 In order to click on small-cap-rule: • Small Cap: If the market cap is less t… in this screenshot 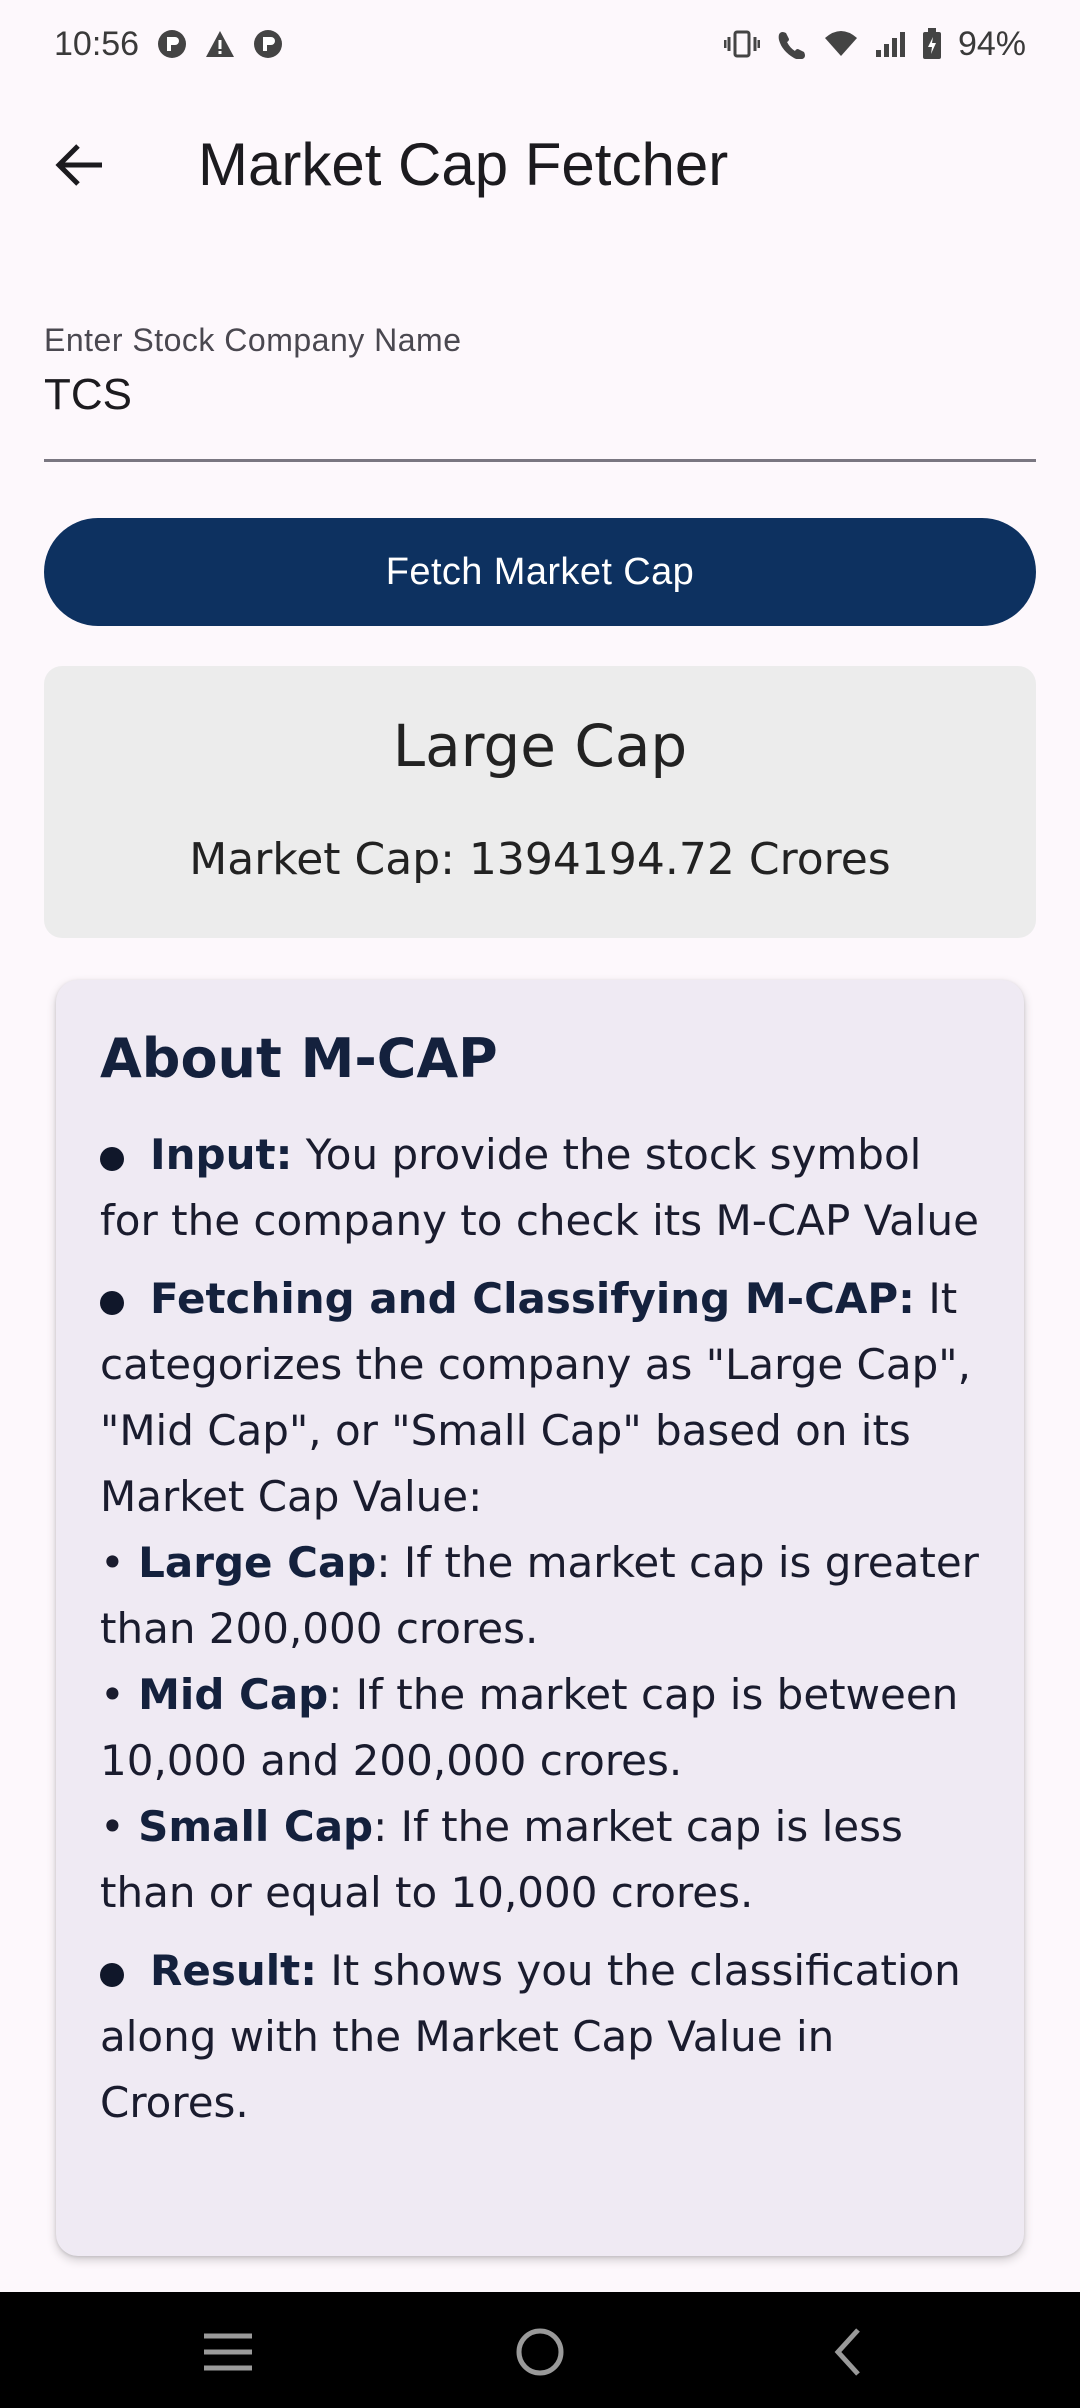, I will do `click(501, 1859)`.